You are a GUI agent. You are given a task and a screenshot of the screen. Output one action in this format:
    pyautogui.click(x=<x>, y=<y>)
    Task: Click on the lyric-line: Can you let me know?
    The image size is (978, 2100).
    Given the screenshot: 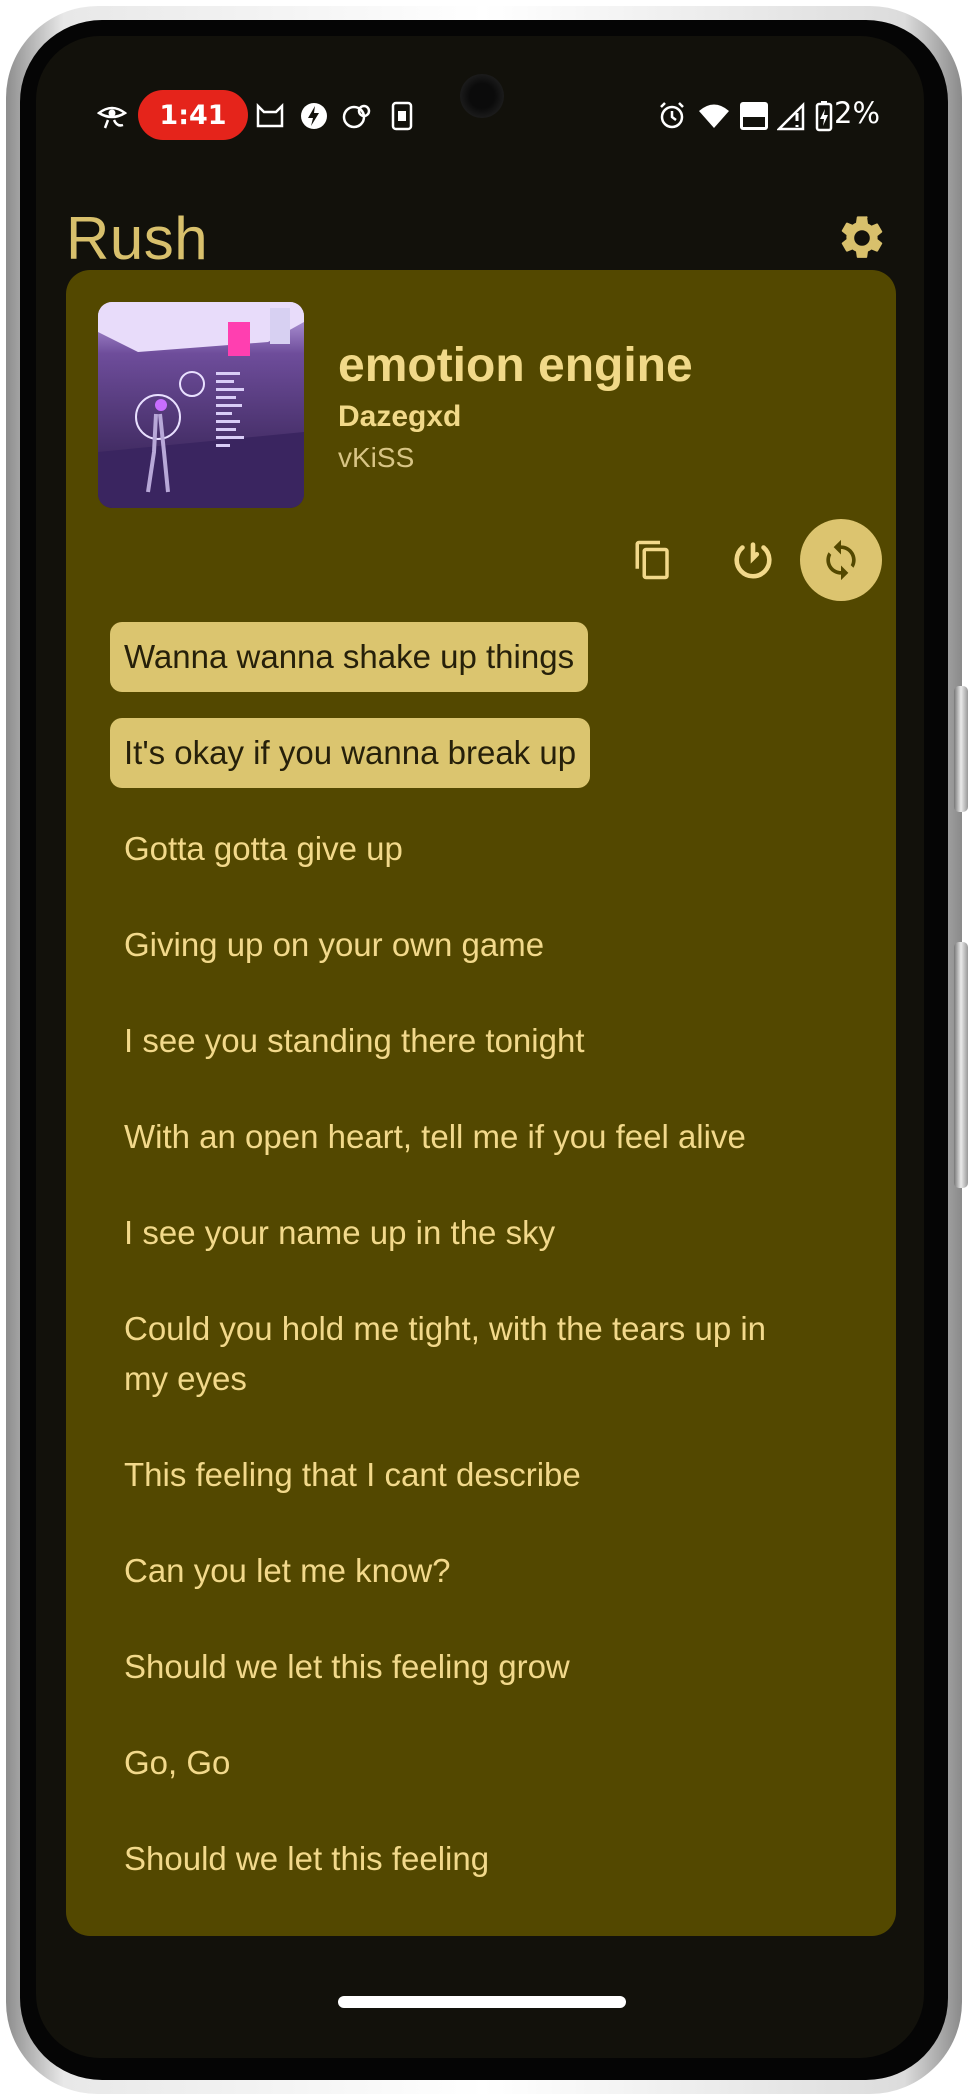 What is the action you would take?
    pyautogui.click(x=287, y=1571)
    